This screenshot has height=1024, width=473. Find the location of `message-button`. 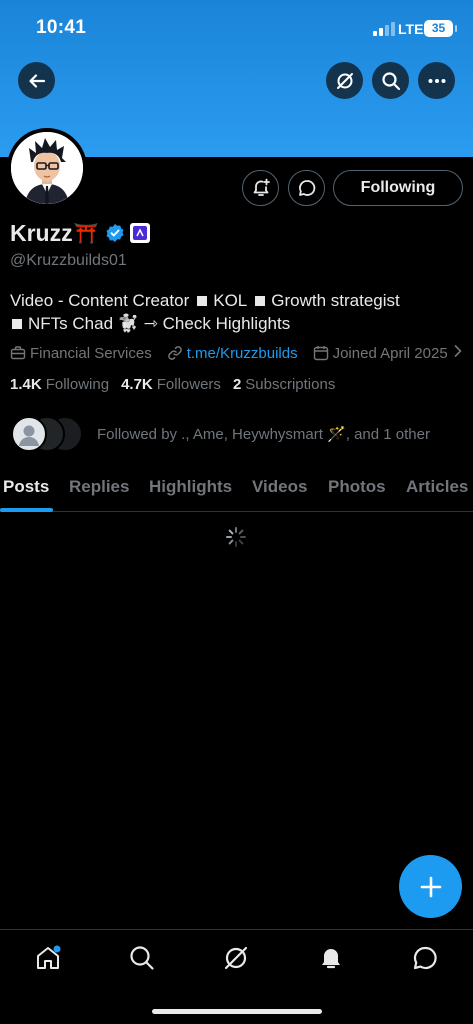

message-button is located at coordinates (306, 188).